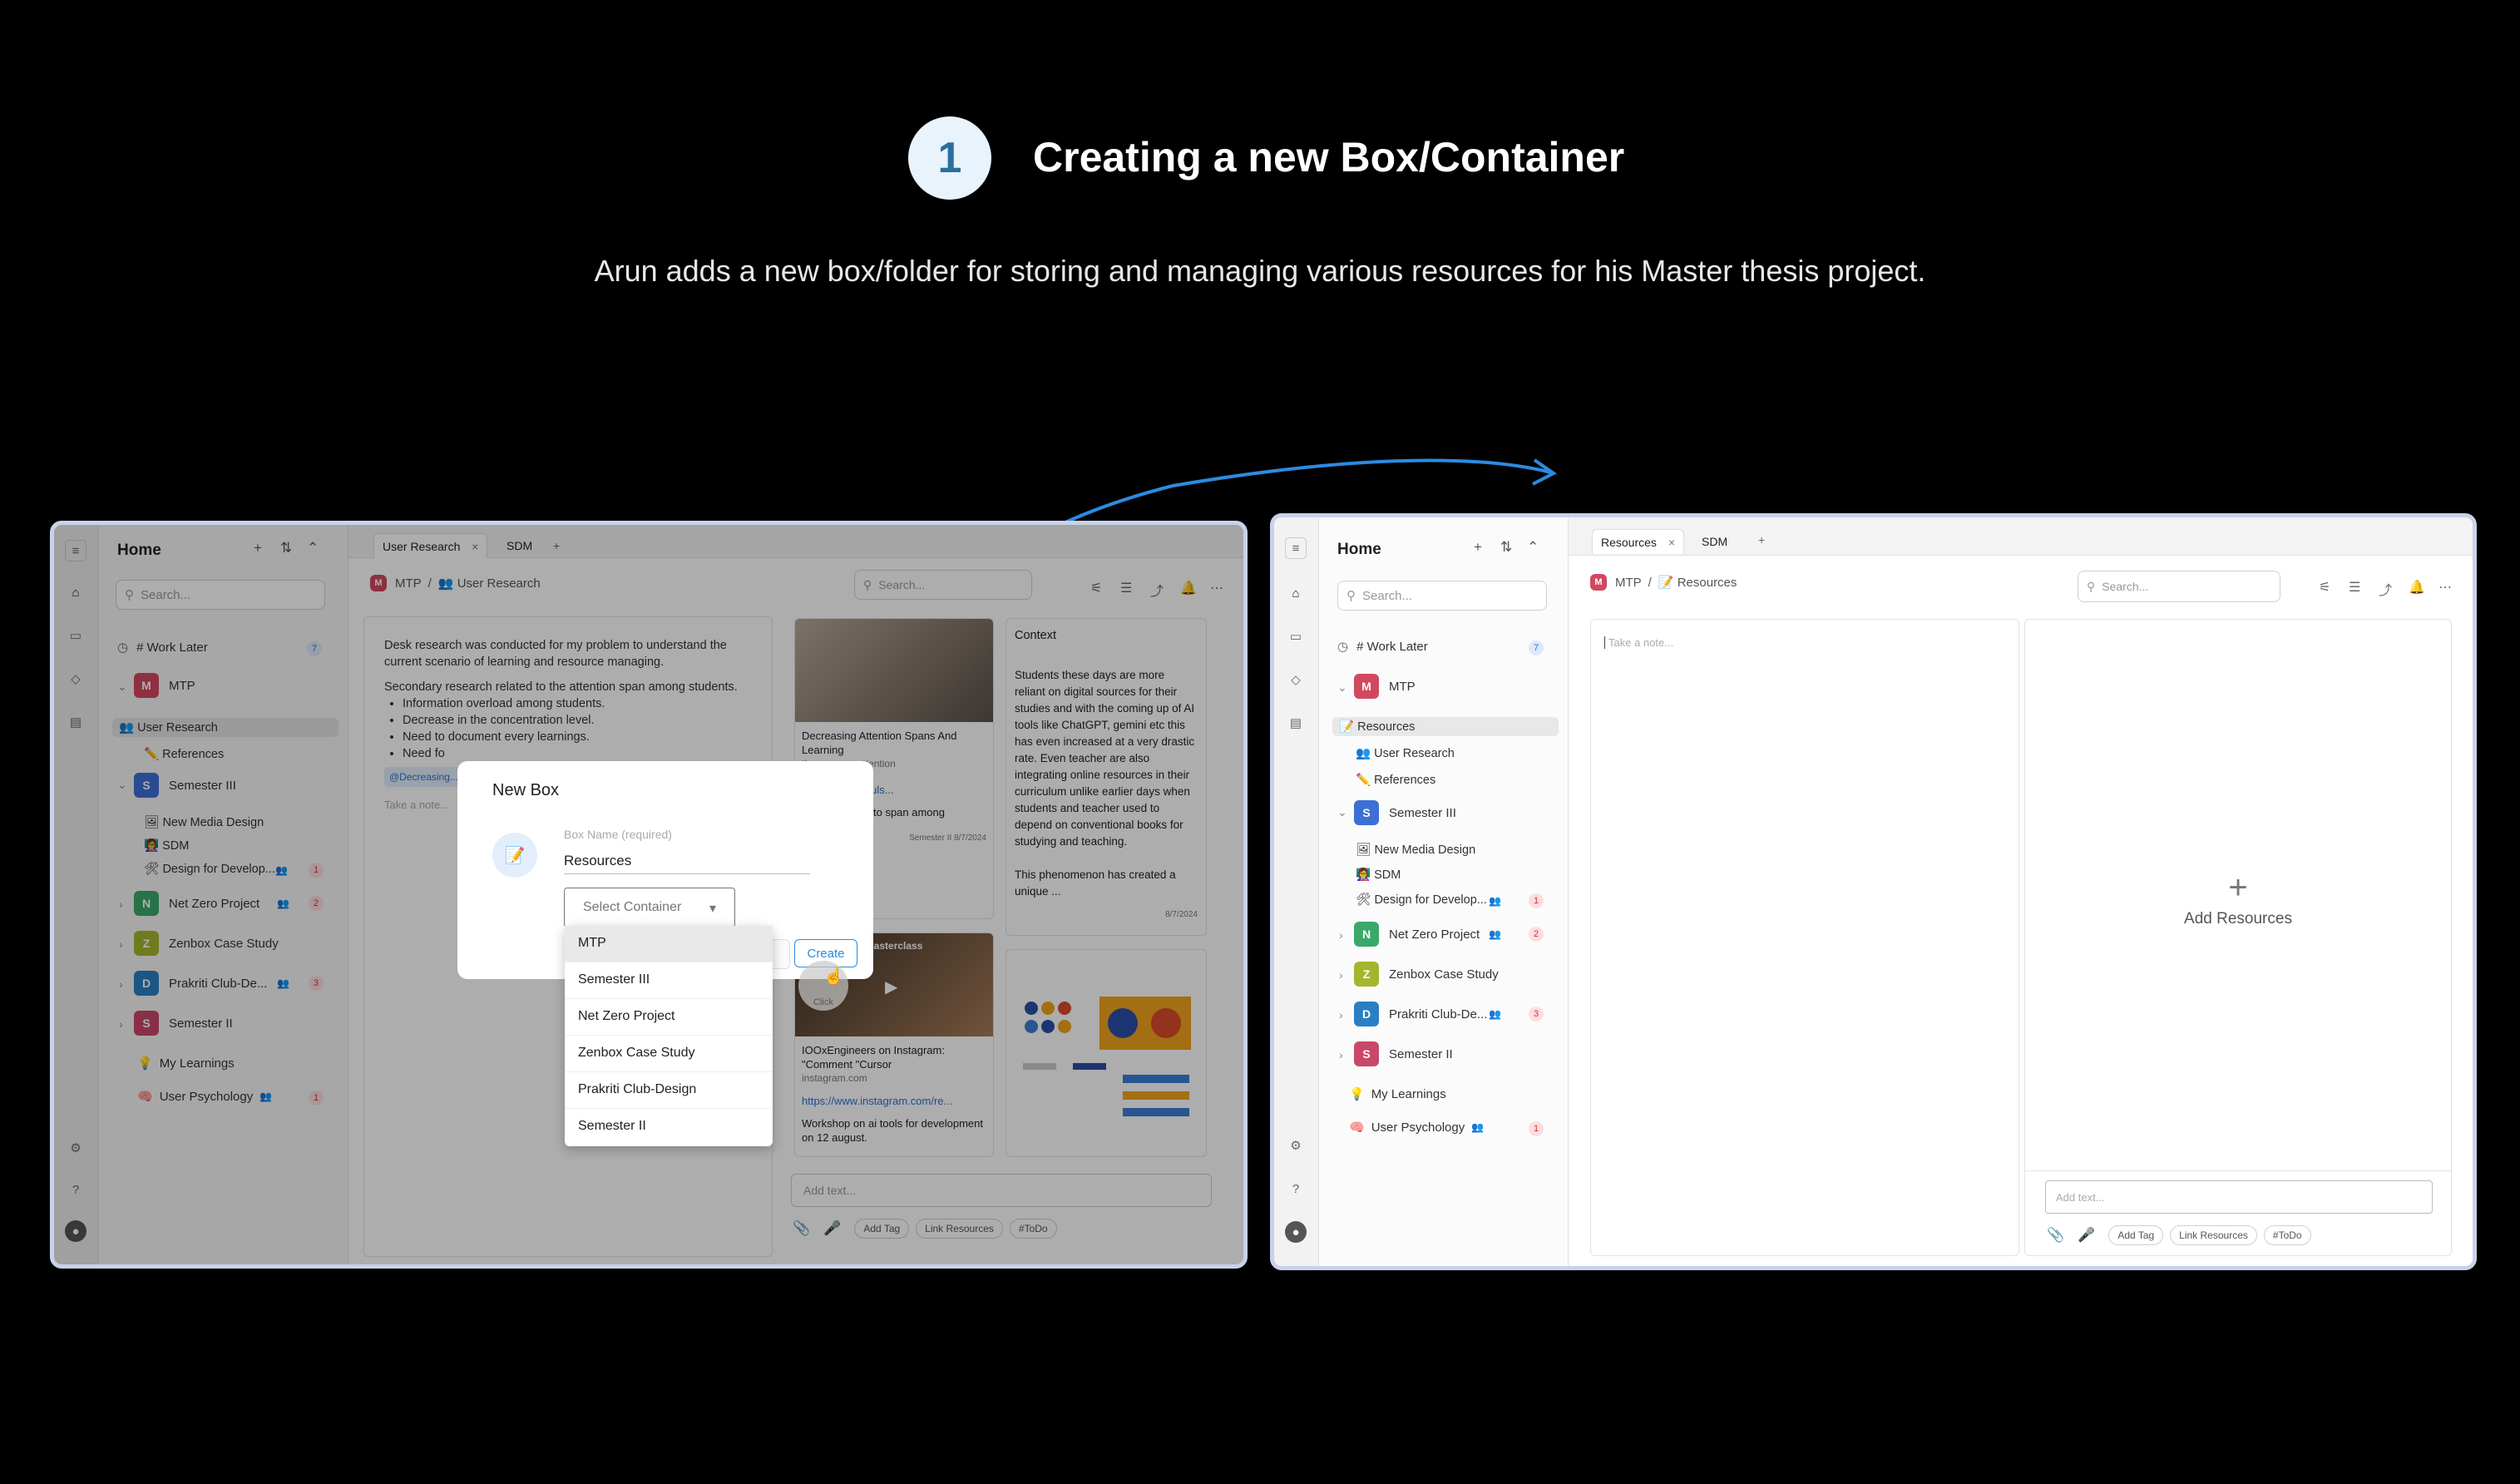 The image size is (2520, 1484). What do you see at coordinates (1628, 583) in the screenshot?
I see `breadcrumb-root: MTP` at bounding box center [1628, 583].